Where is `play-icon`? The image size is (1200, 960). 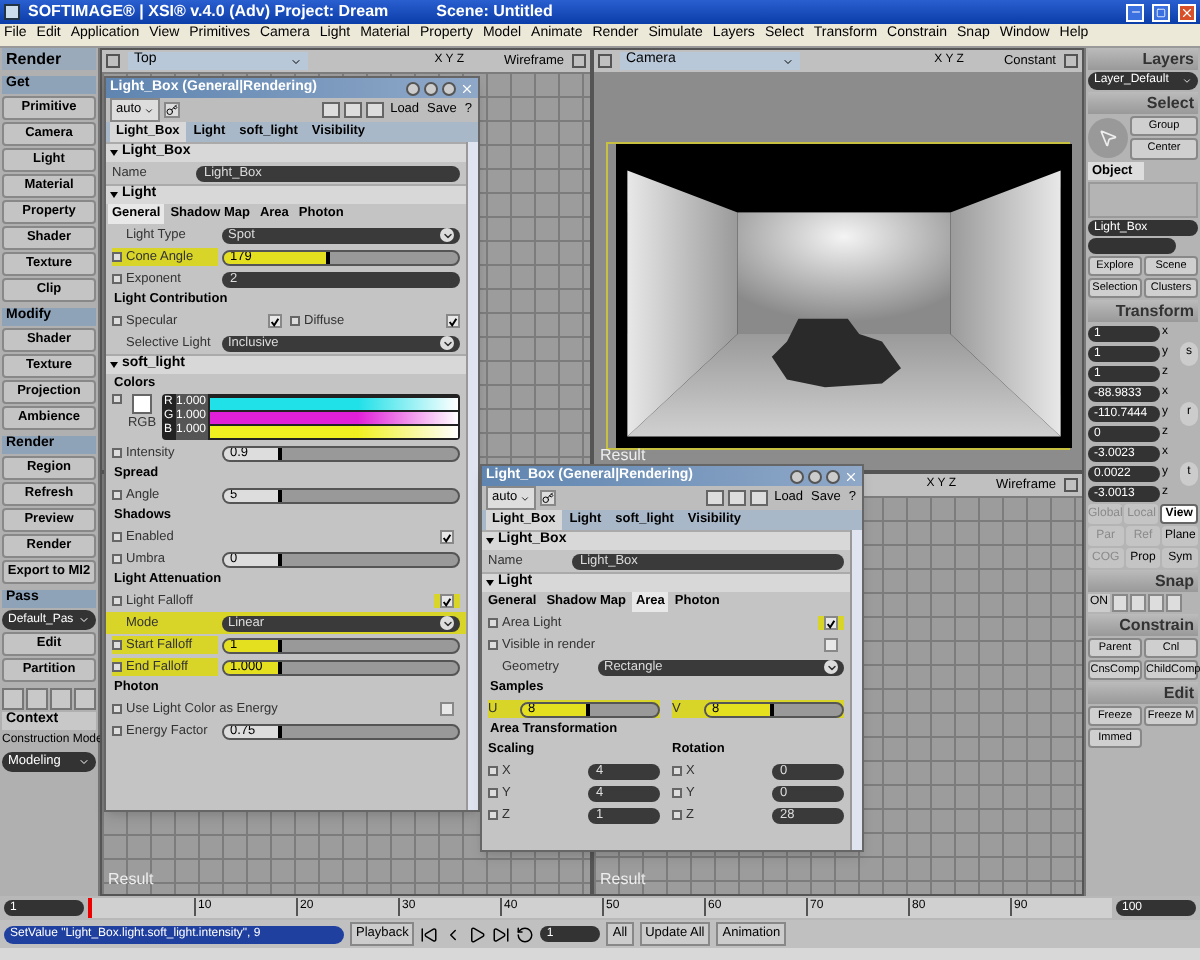 play-icon is located at coordinates (477, 934).